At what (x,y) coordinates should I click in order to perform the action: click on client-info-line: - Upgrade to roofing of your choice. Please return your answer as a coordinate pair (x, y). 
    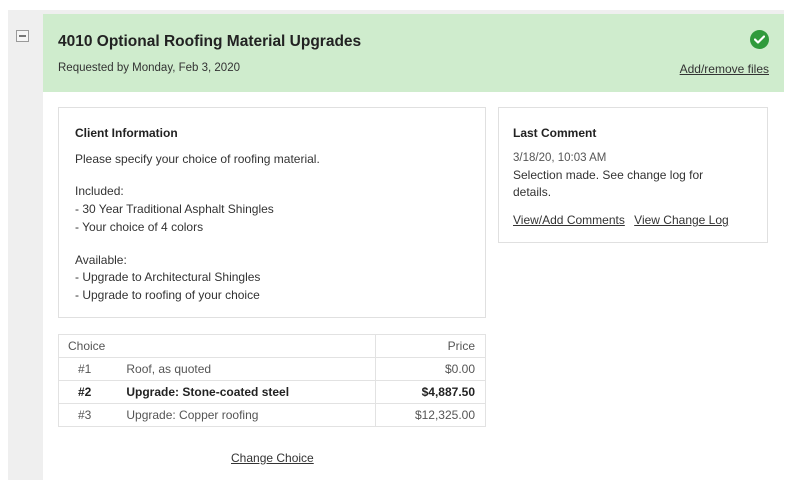
    Looking at the image, I should click on (167, 295).